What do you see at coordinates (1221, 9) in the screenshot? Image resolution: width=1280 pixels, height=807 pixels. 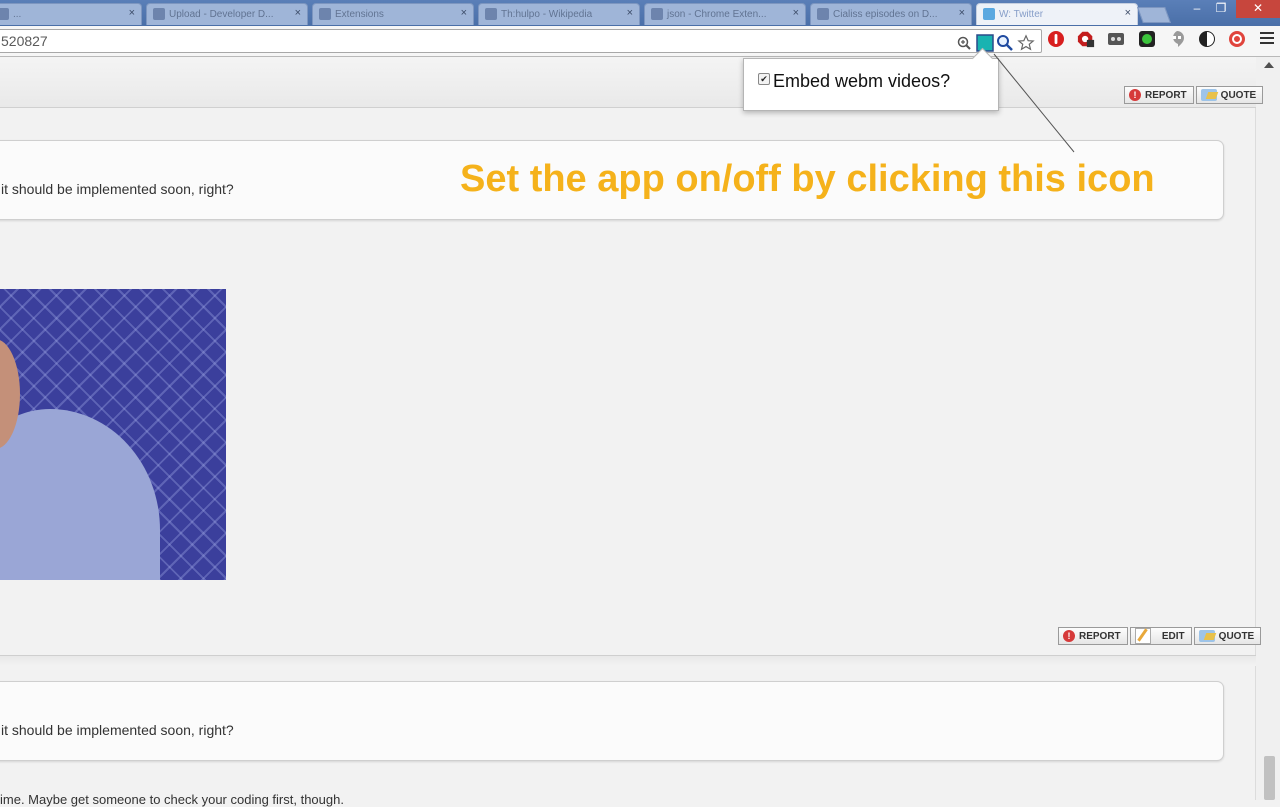 I see `restore-icon: ❐` at bounding box center [1221, 9].